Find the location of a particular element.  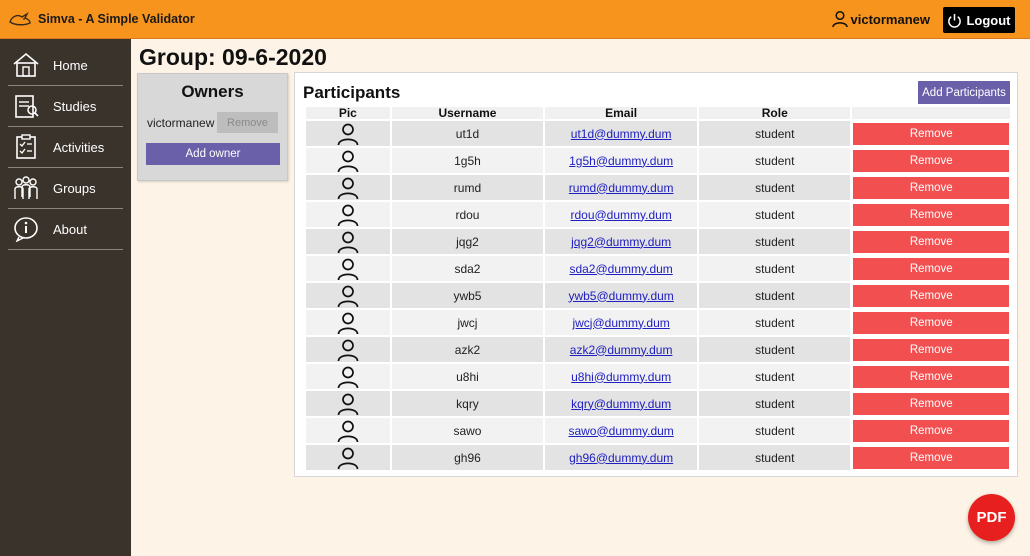

participant-username: ut1d is located at coordinates (467, 133).